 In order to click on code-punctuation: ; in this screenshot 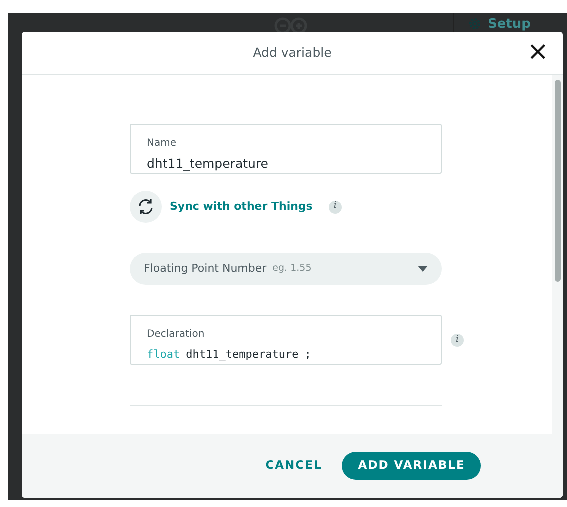, I will do `click(308, 355)`.